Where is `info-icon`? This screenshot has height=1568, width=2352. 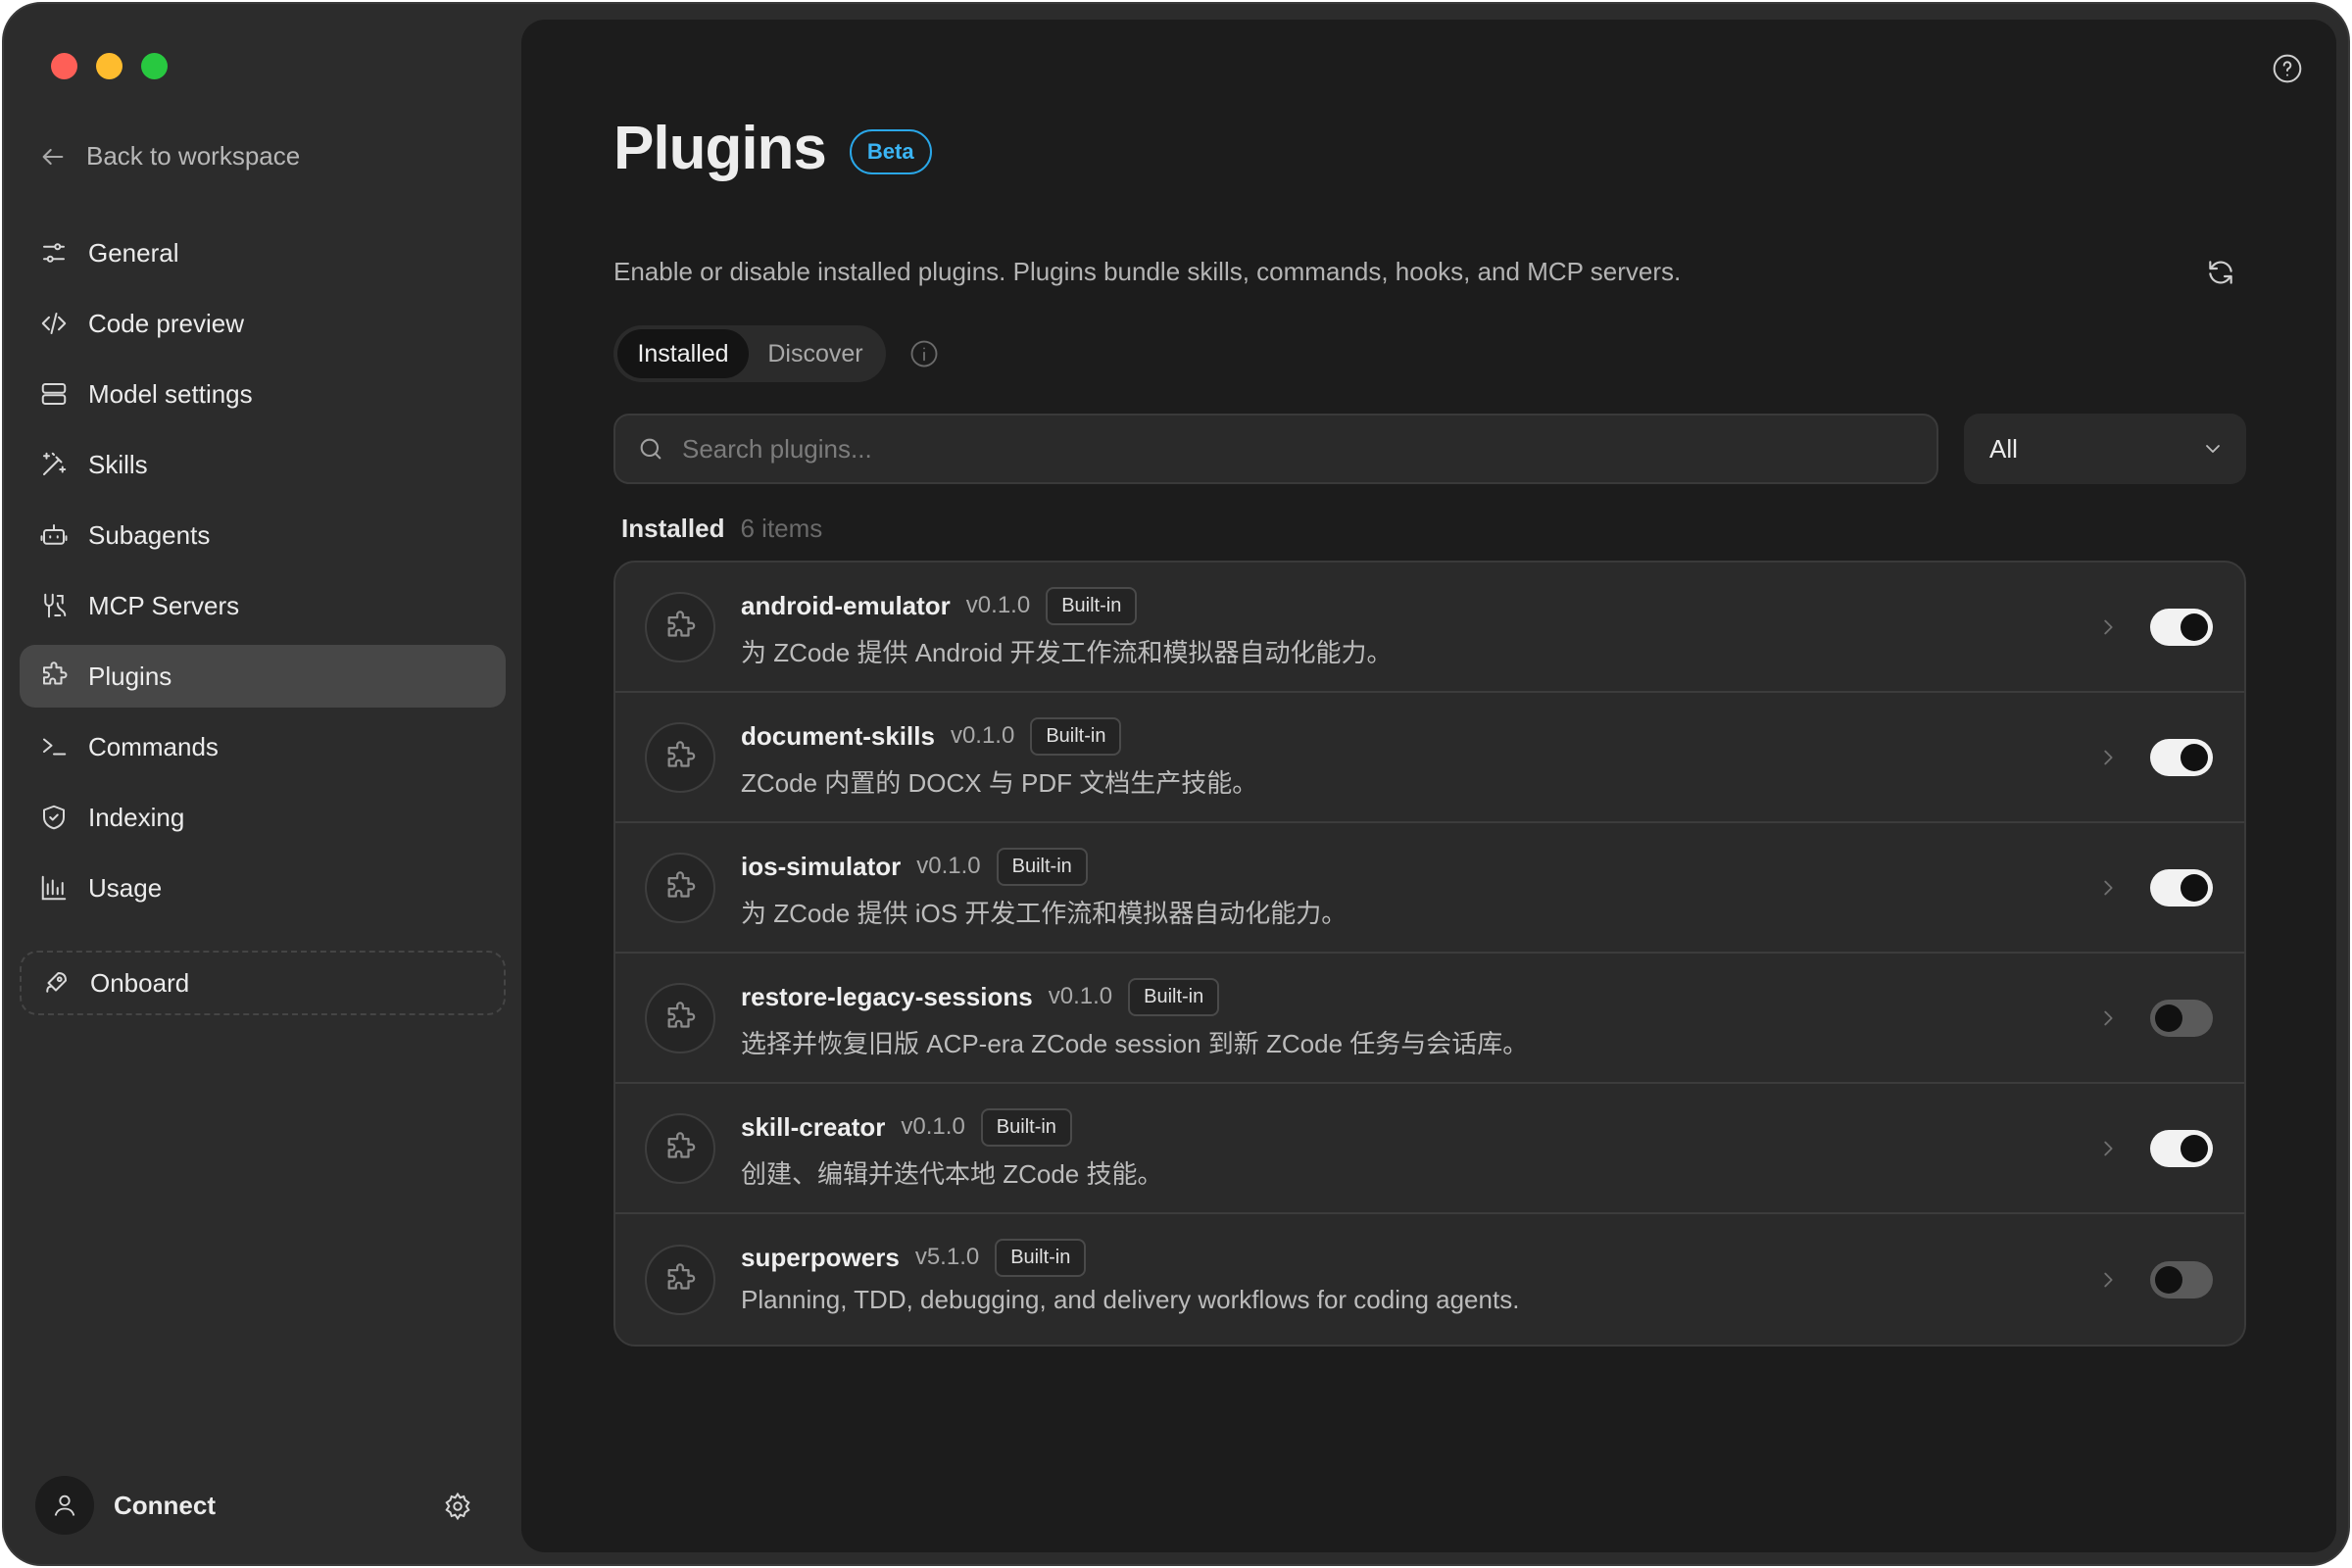 info-icon is located at coordinates (924, 353).